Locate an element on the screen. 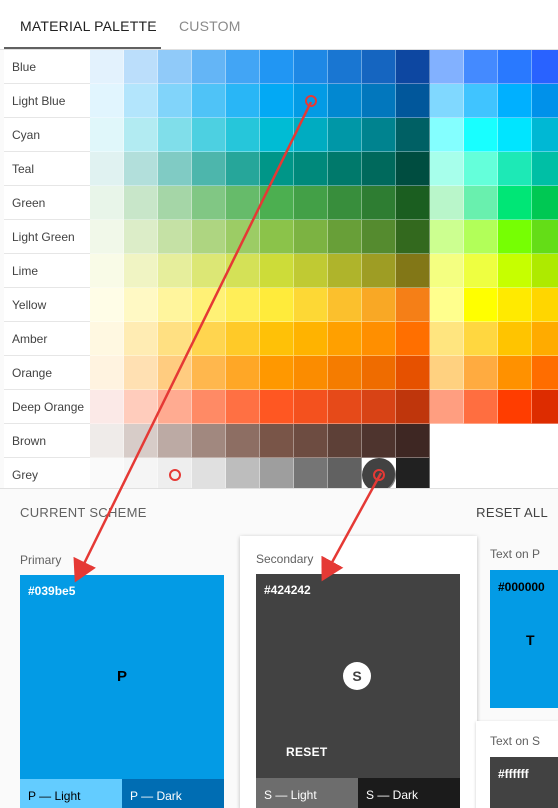  secondary-dark-swatch: S — Dark is located at coordinates (409, 793).